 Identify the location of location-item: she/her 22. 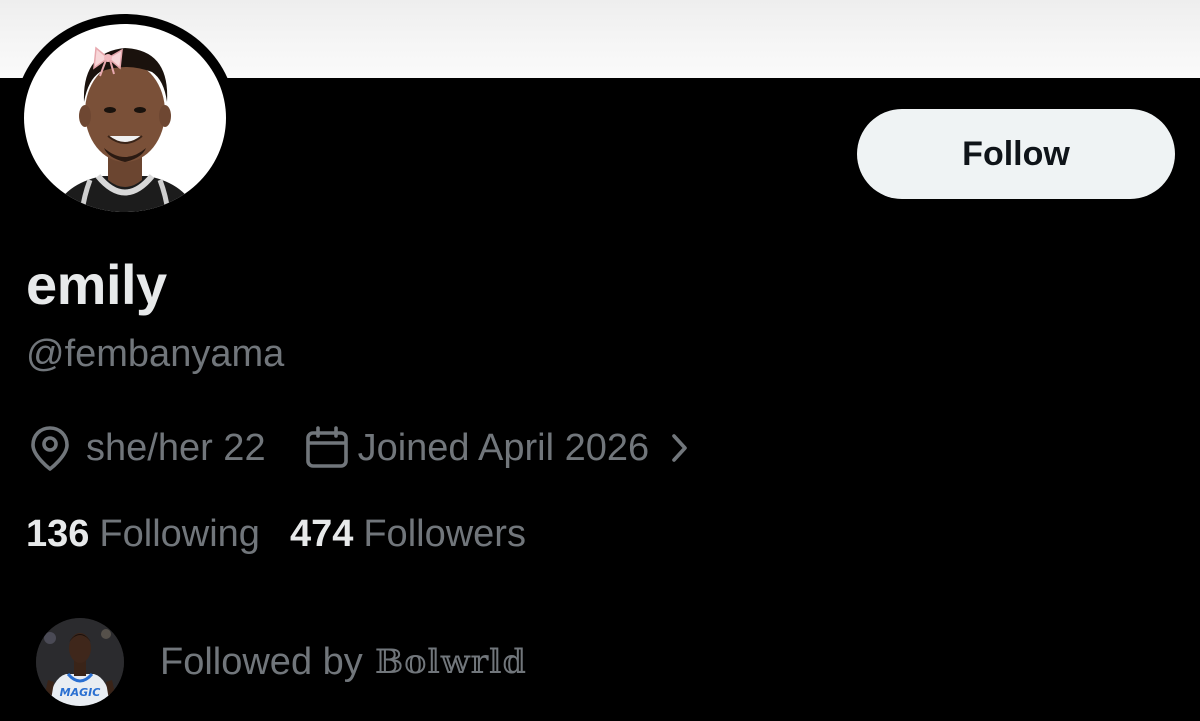
(147, 448).